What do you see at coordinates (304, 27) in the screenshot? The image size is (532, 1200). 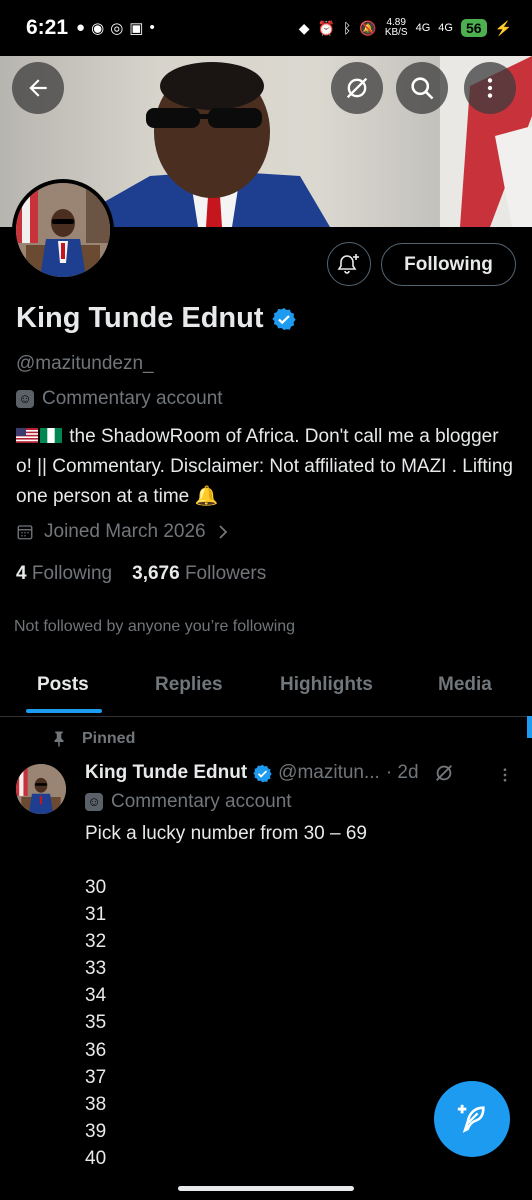 I see `location-icon: ◆` at bounding box center [304, 27].